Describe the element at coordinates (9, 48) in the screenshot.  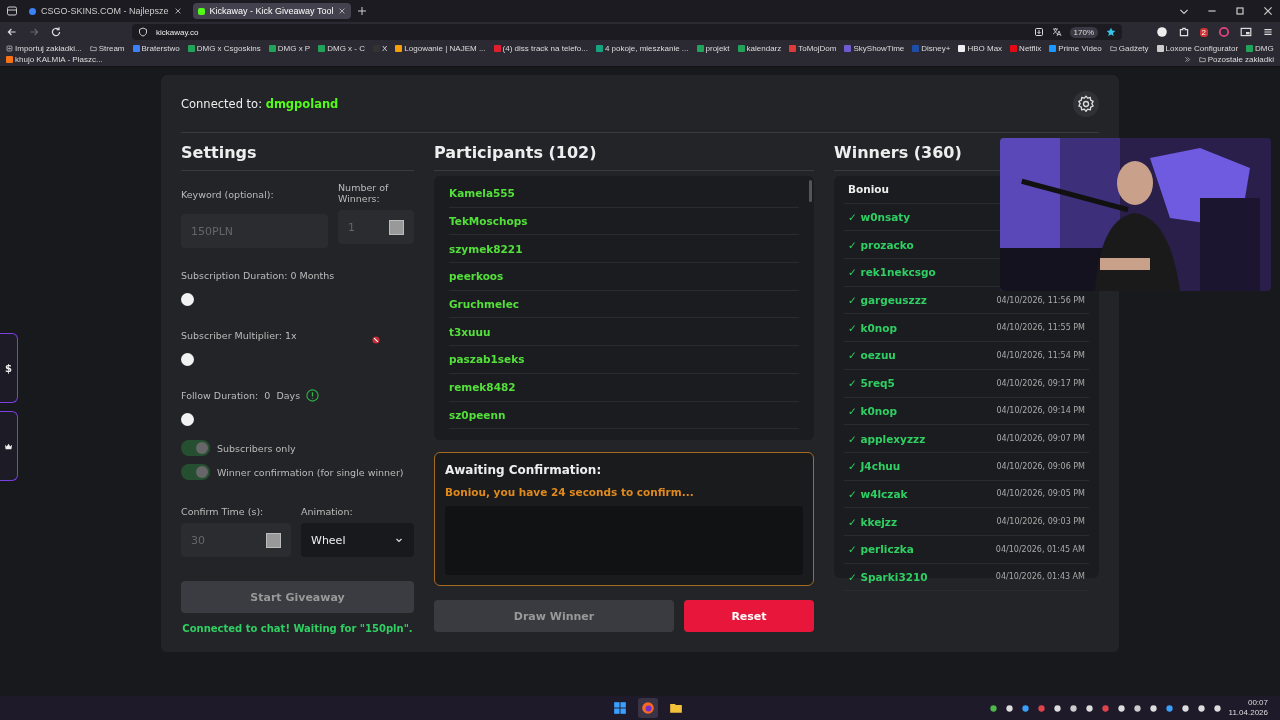
I see `import-icon` at that location.